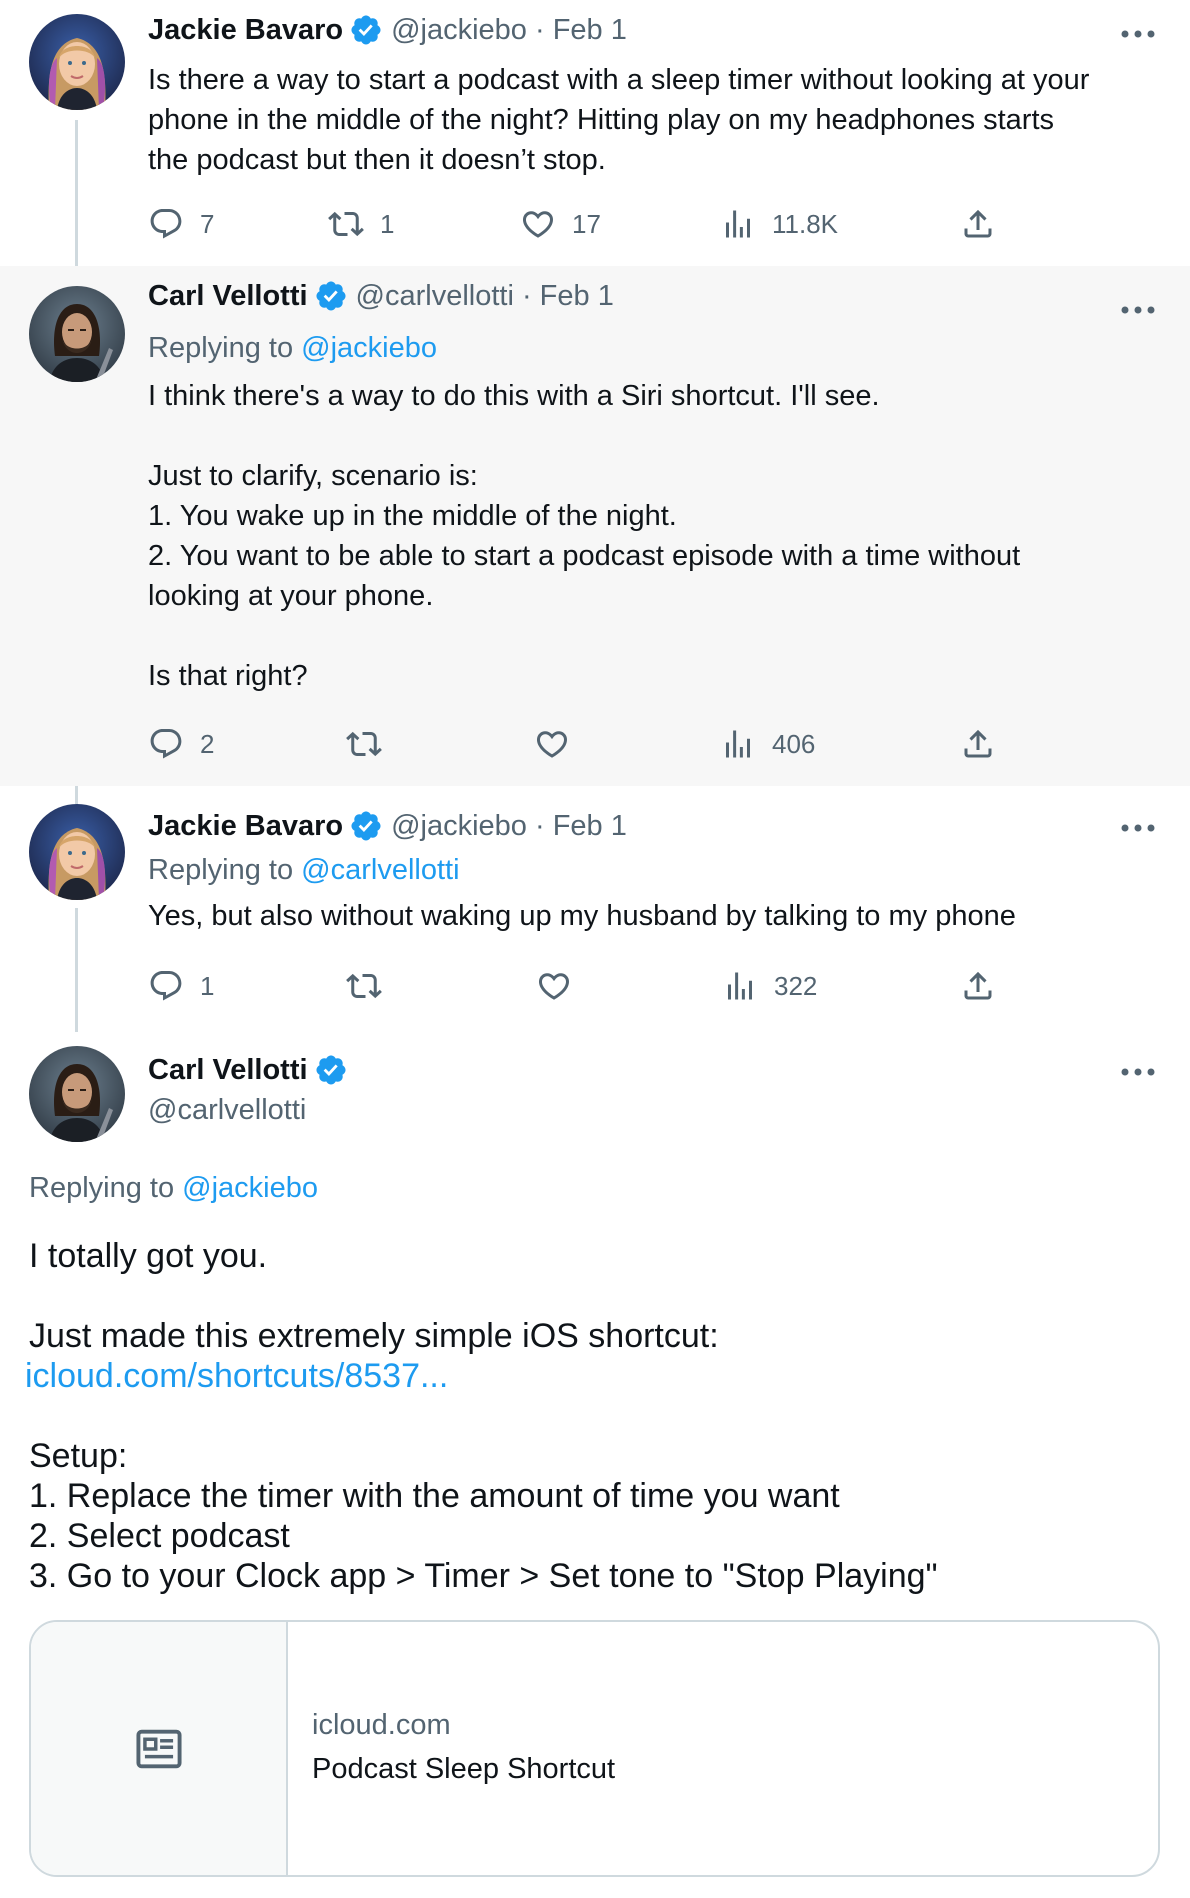 Image resolution: width=1190 pixels, height=1898 pixels. I want to click on replying-to: Replying to @carlvellotti, so click(304, 870).